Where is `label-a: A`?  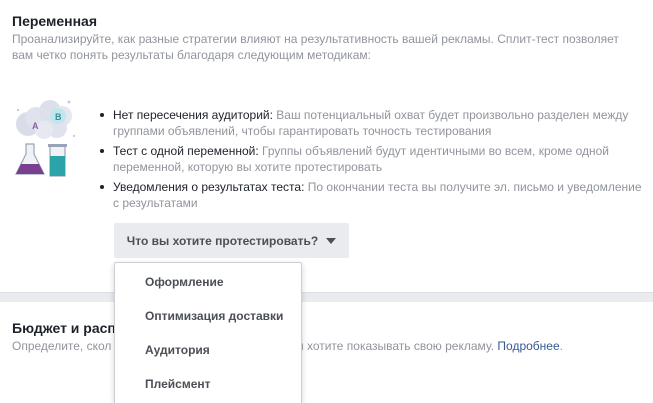
label-a: A is located at coordinates (35, 126).